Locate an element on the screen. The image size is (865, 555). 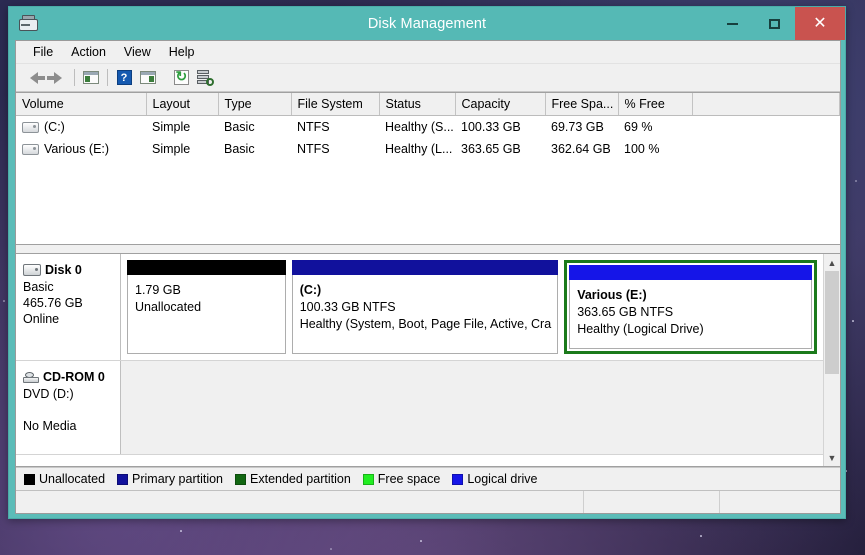
column-header-blank is located at coordinates (766, 104).